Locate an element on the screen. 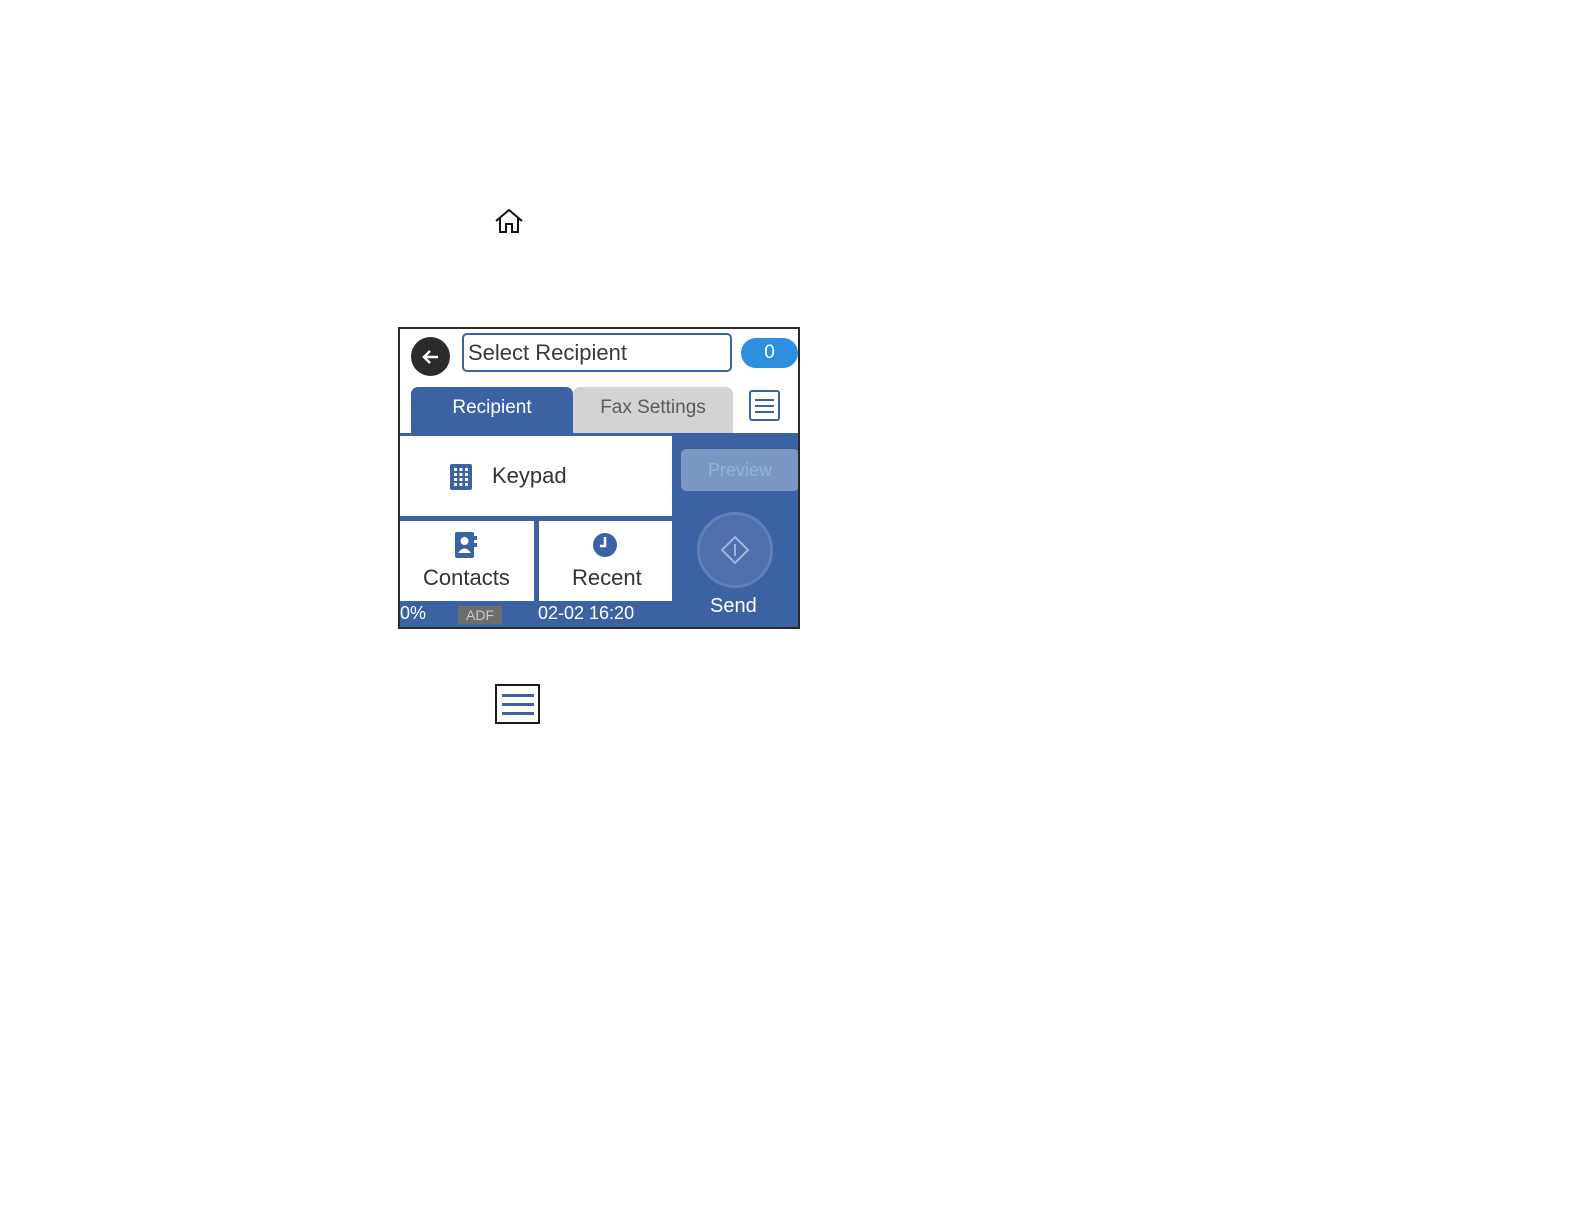 Image resolution: width=1584 pixels, height=1224 pixels. preview-button: Preview is located at coordinates (739, 470).